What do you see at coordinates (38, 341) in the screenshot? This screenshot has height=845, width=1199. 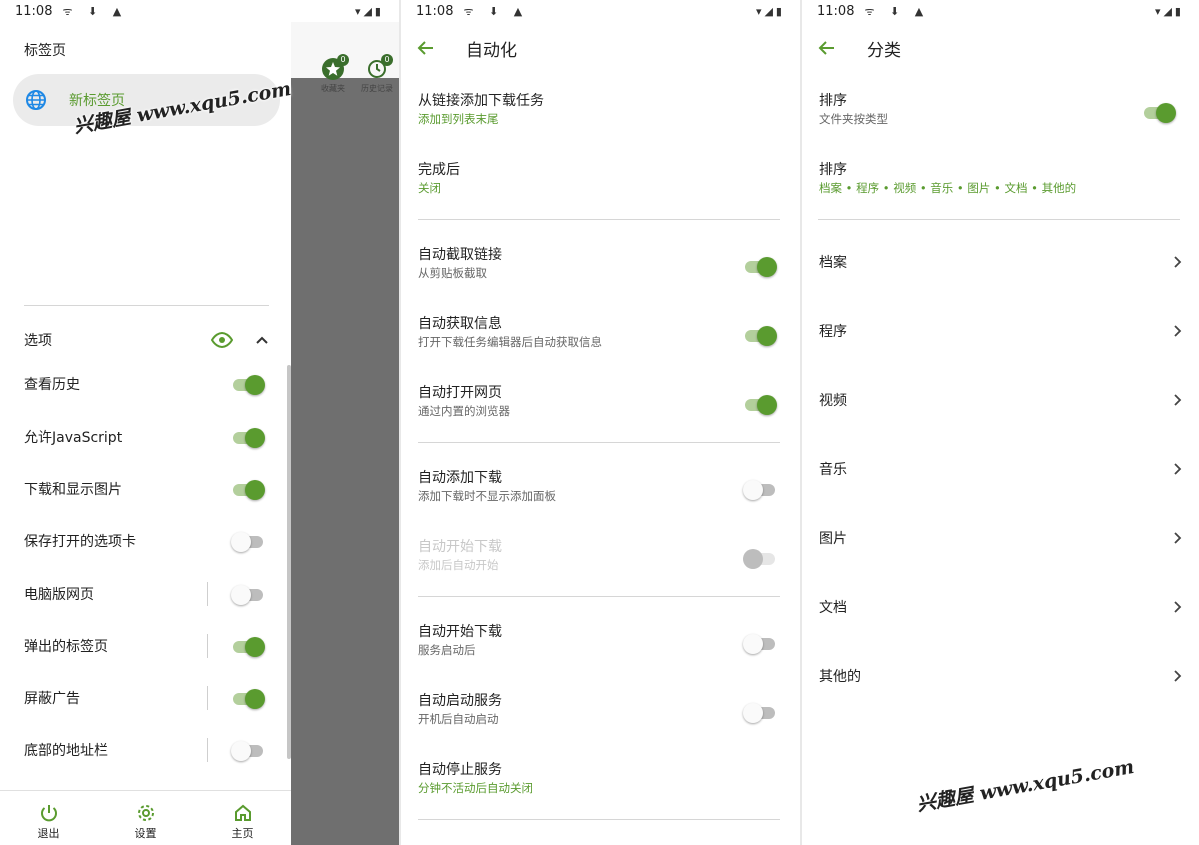 I see `options-header-label: 选项` at bounding box center [38, 341].